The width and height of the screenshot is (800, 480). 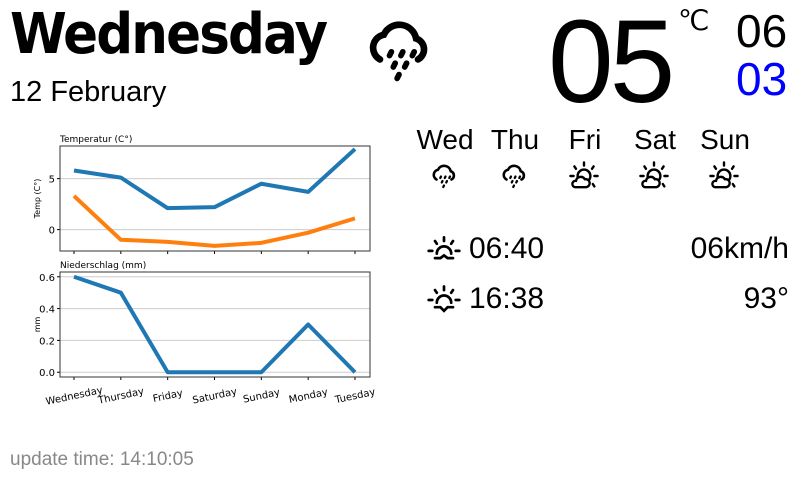 I want to click on y-tick-label: 0.6, so click(x=47, y=278).